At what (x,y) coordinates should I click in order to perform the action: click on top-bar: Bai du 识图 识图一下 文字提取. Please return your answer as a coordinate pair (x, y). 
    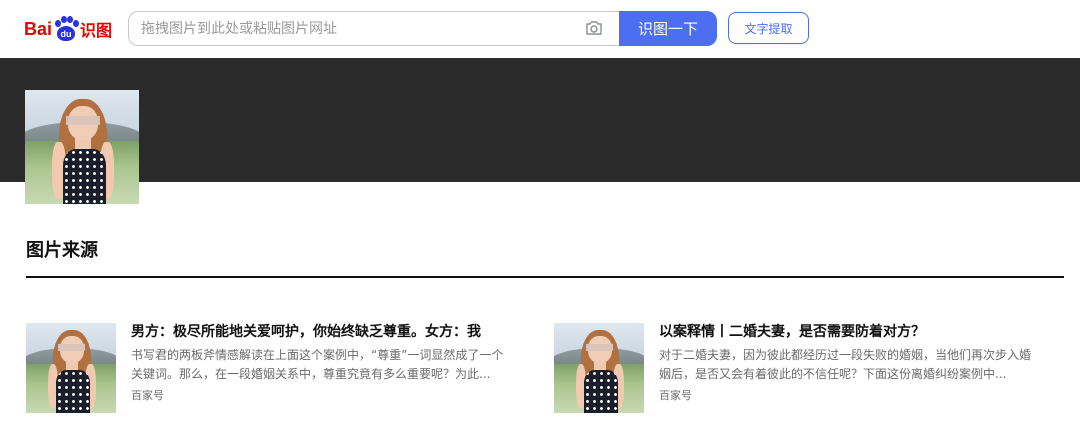
    Looking at the image, I should click on (540, 29).